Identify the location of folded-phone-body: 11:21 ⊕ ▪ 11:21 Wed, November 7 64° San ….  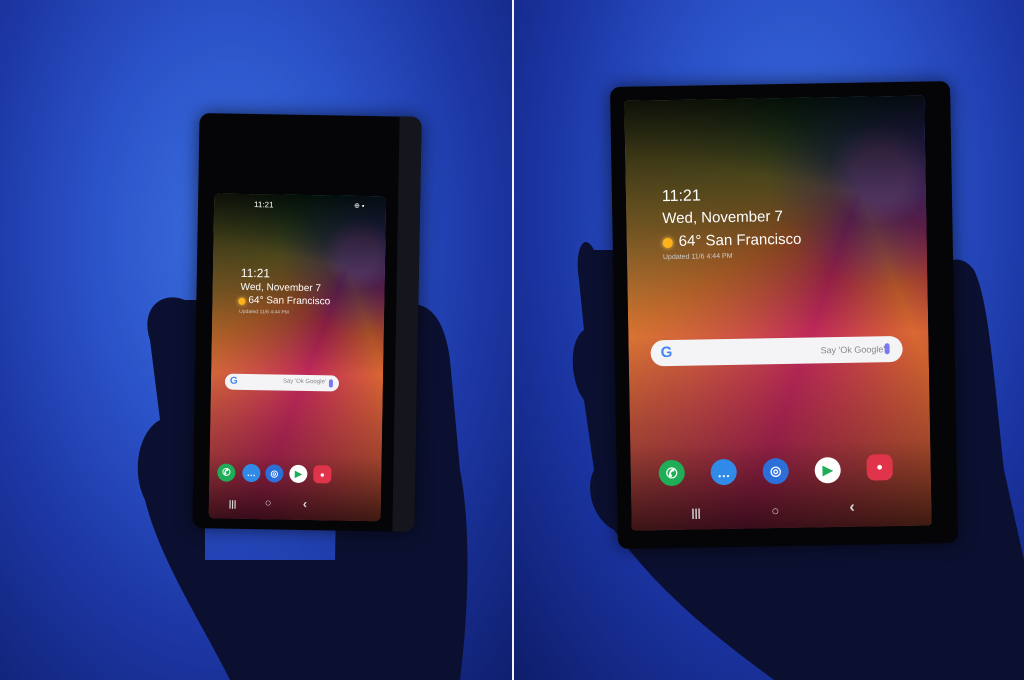
(307, 322).